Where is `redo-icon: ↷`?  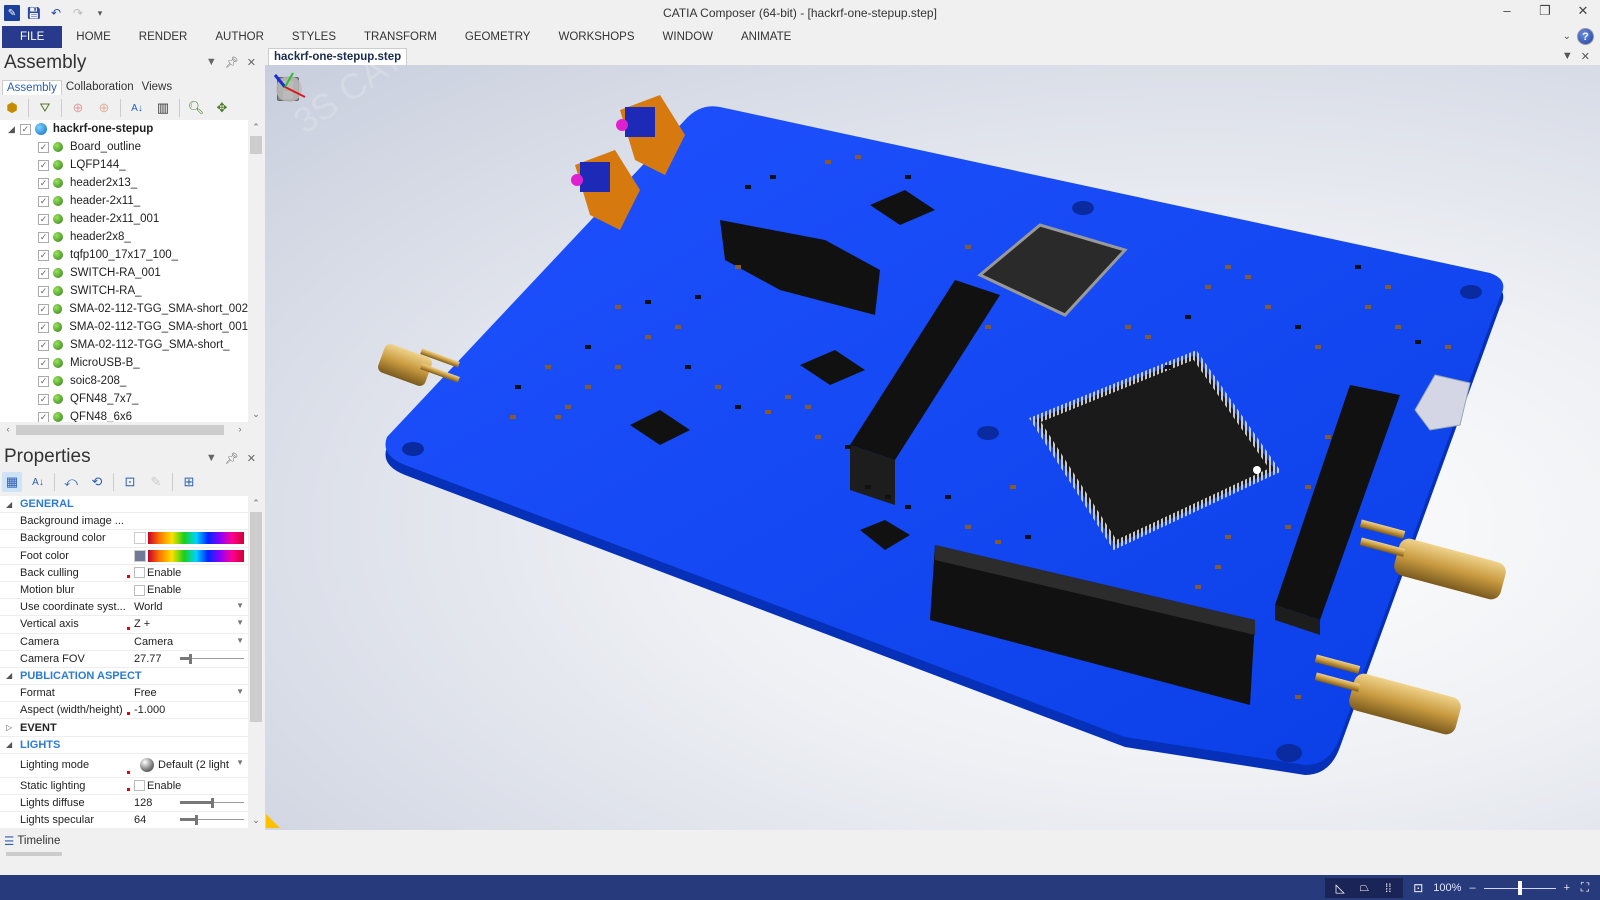 redo-icon: ↷ is located at coordinates (78, 13).